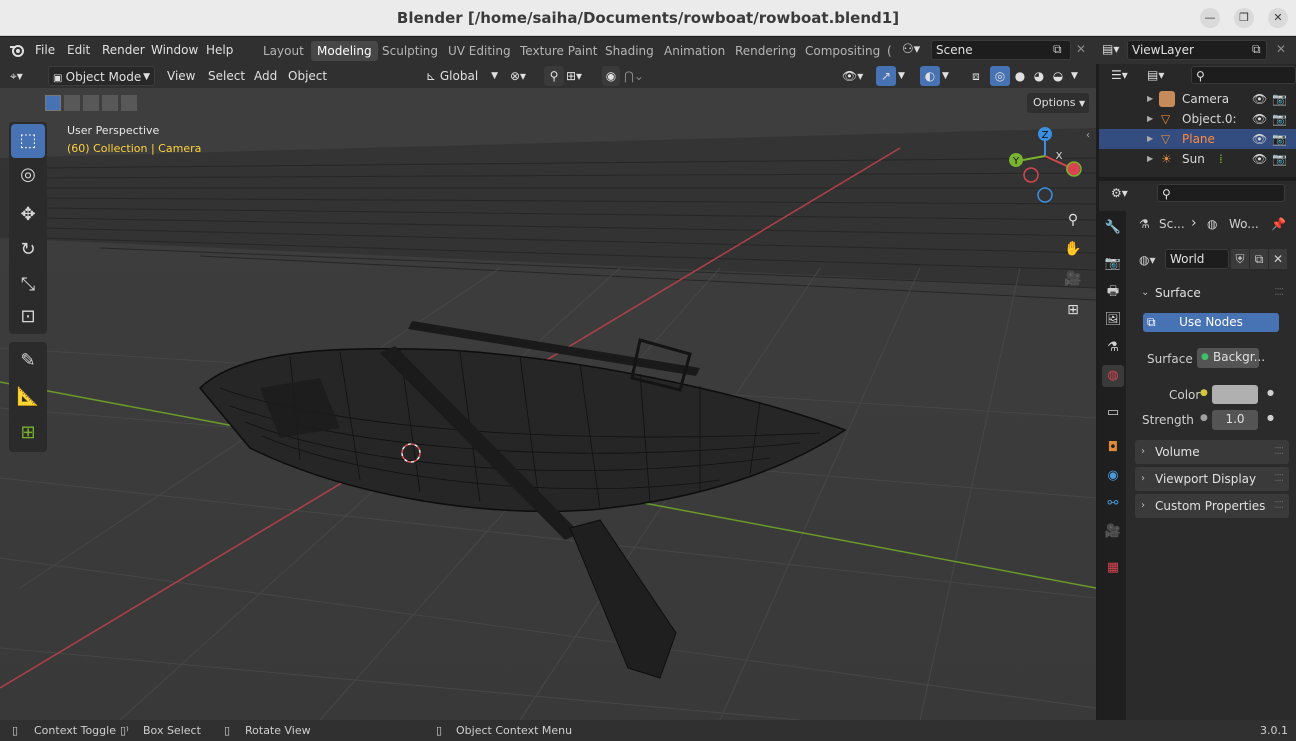  I want to click on tab-uv-editing: UV Editing, so click(479, 51).